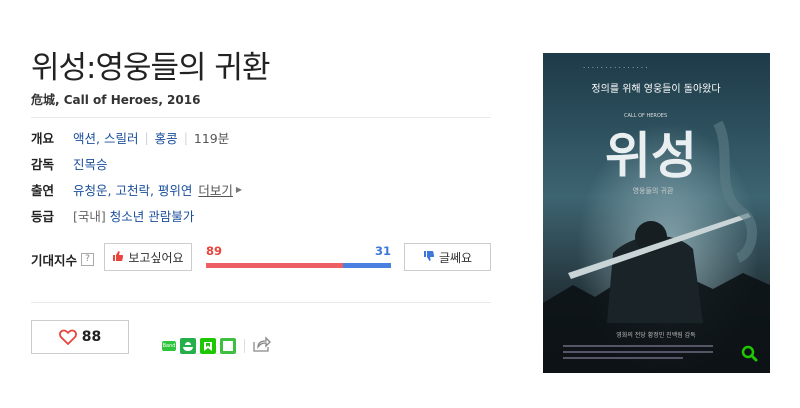 The width and height of the screenshot is (800, 408). I want to click on rating-label: 등급, so click(43, 216).